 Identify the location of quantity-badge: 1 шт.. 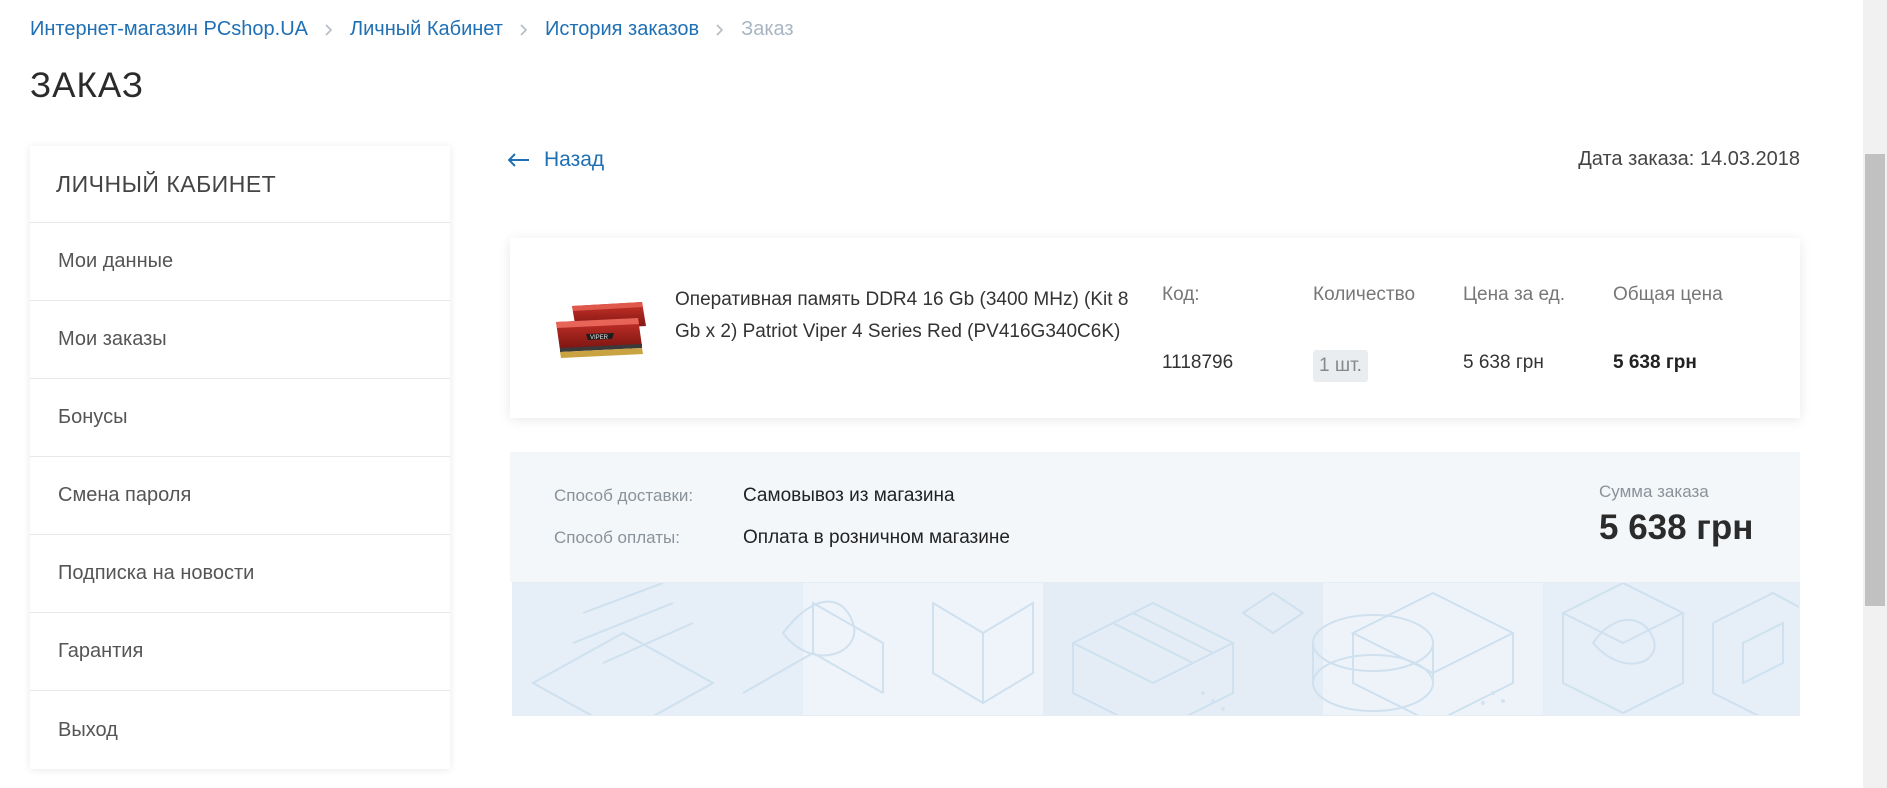
(1340, 366).